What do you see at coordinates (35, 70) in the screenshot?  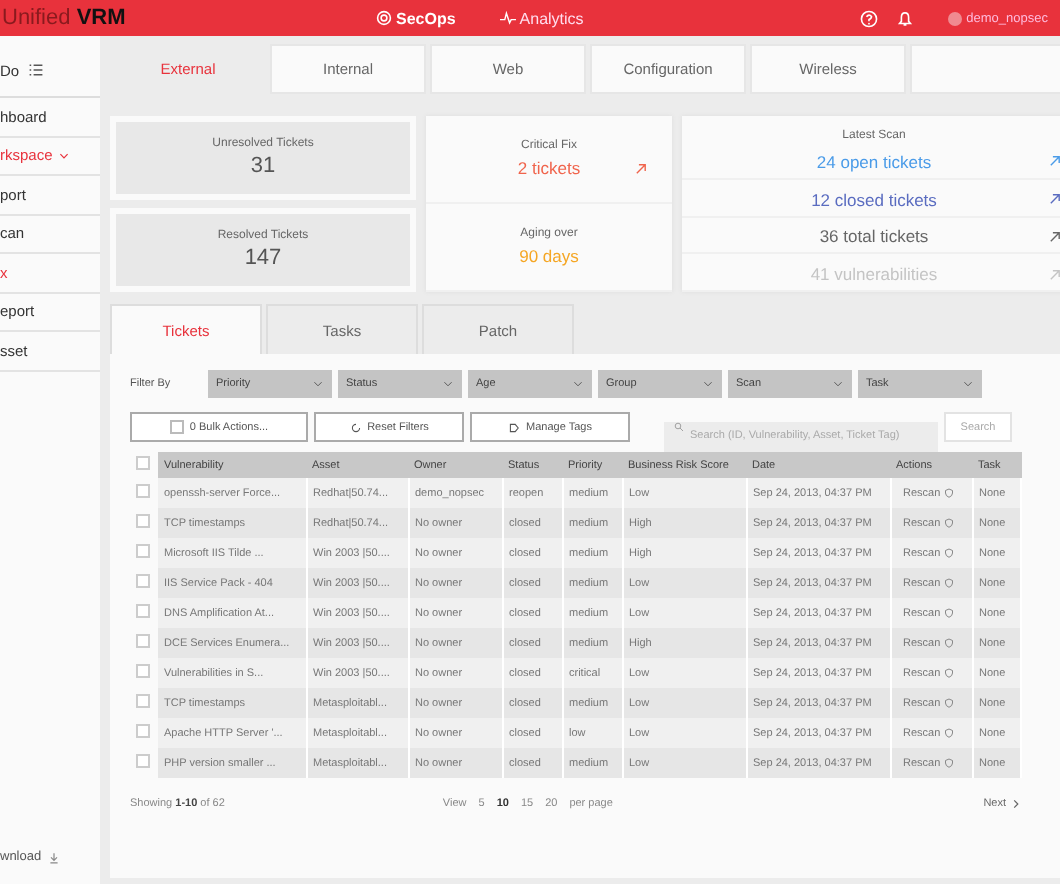 I see `list-icon` at bounding box center [35, 70].